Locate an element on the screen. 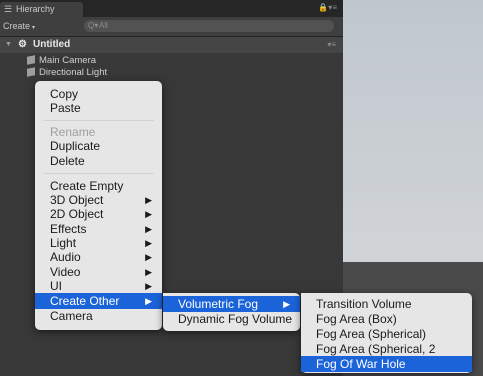 This screenshot has height=376, width=483. hierarchy-item-directional-light: Directional Light is located at coordinates (67, 73).